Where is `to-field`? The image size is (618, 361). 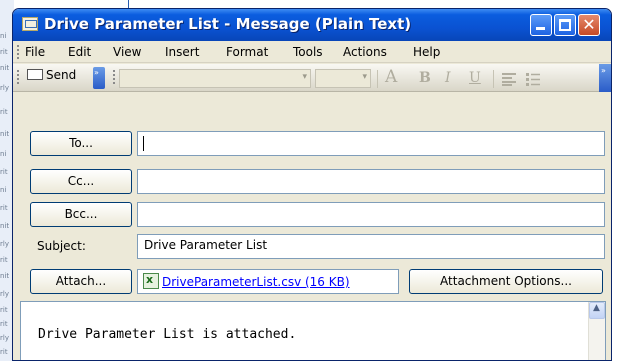
to-field is located at coordinates (371, 143).